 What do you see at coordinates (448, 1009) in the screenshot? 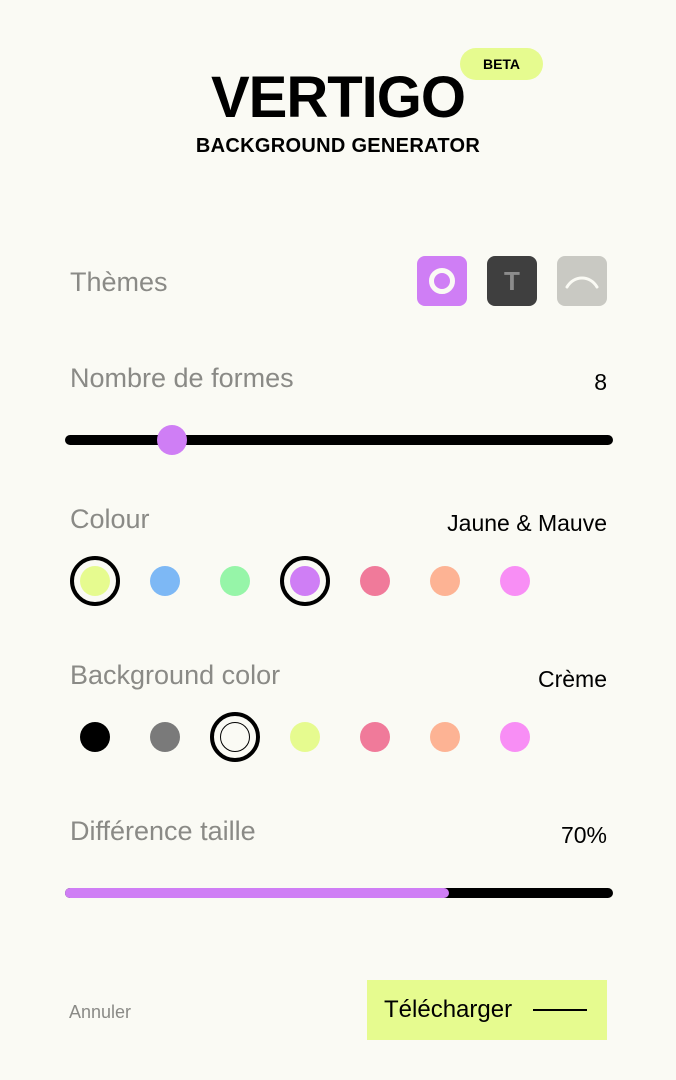
I see `download-label: Télécharger` at bounding box center [448, 1009].